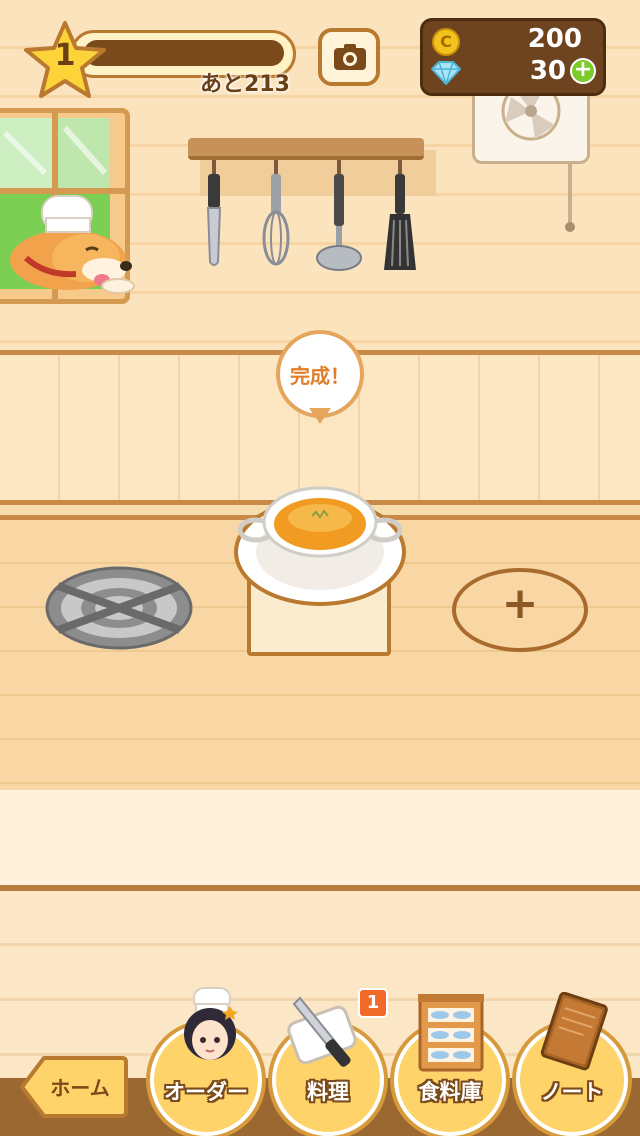 The width and height of the screenshot is (640, 1136). What do you see at coordinates (320, 840) in the screenshot?
I see `counter-front` at bounding box center [320, 840].